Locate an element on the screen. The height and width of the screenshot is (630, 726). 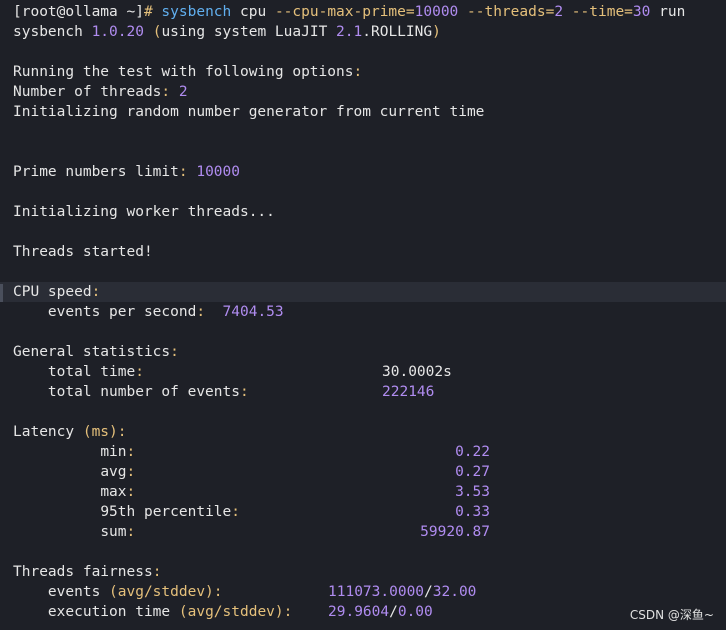
fairness-title: Threads fairness is located at coordinates (83, 572).